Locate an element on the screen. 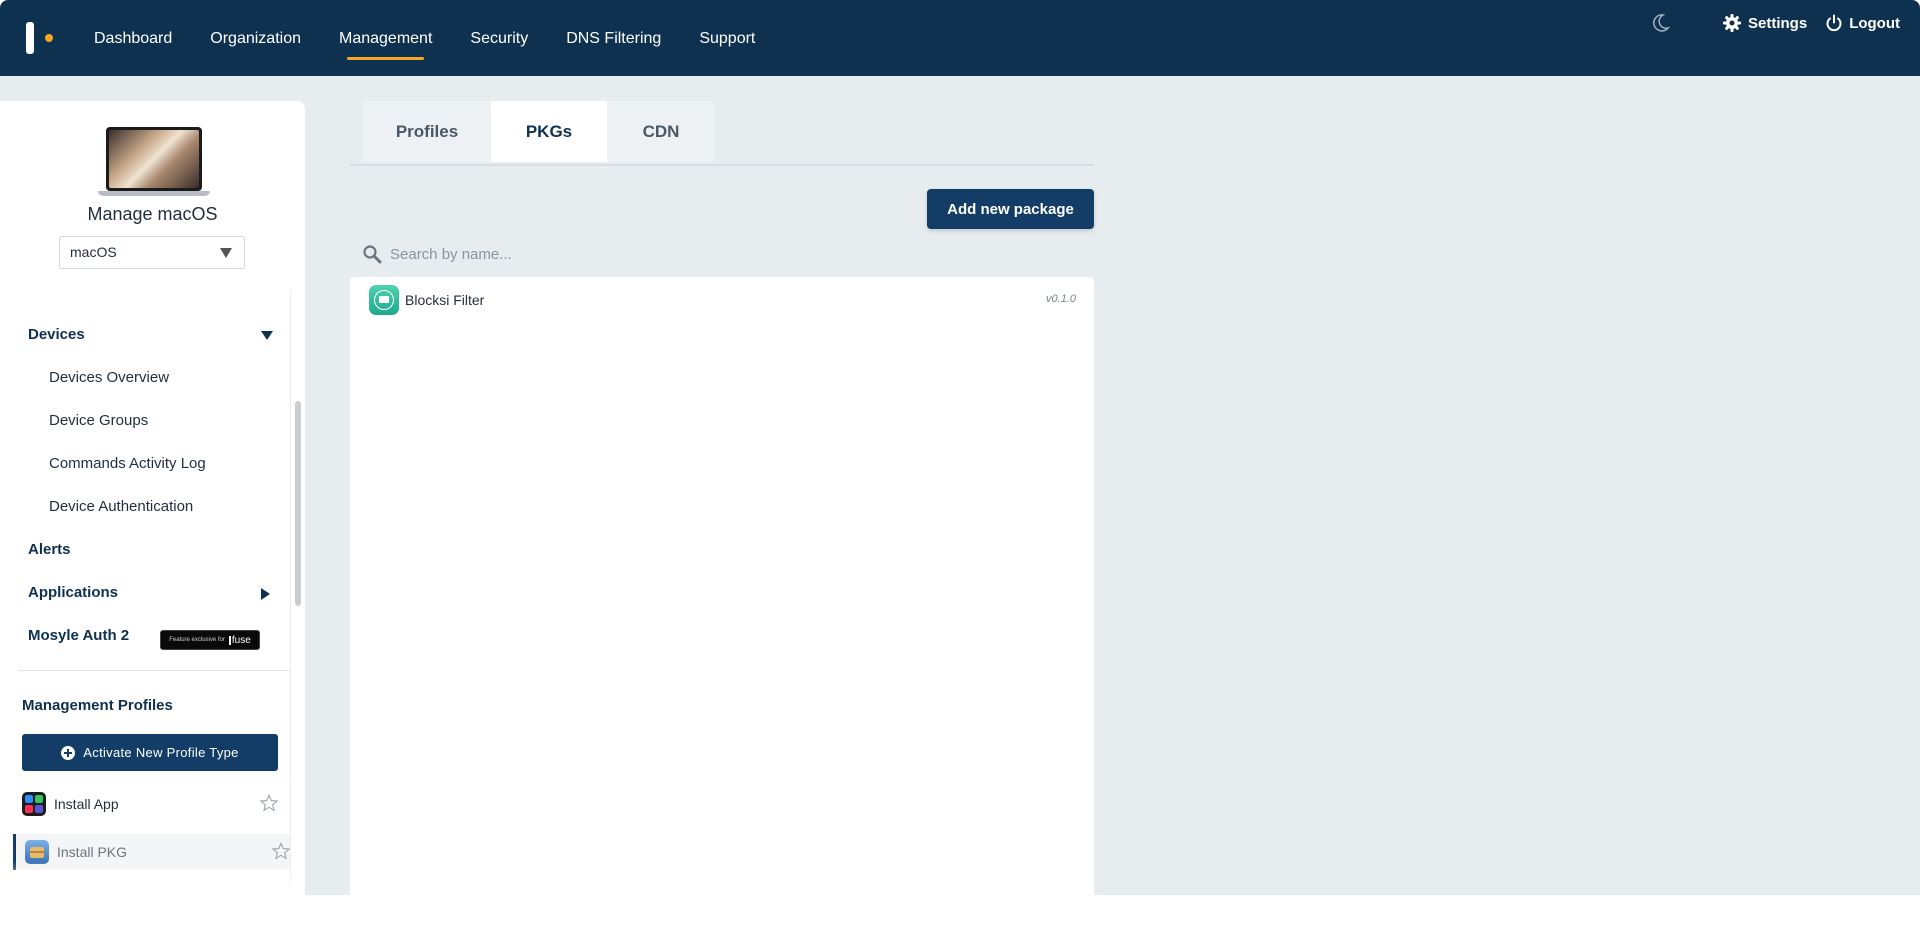 The width and height of the screenshot is (1920, 935). sidebar-scrollbar is located at coordinates (298, 503).